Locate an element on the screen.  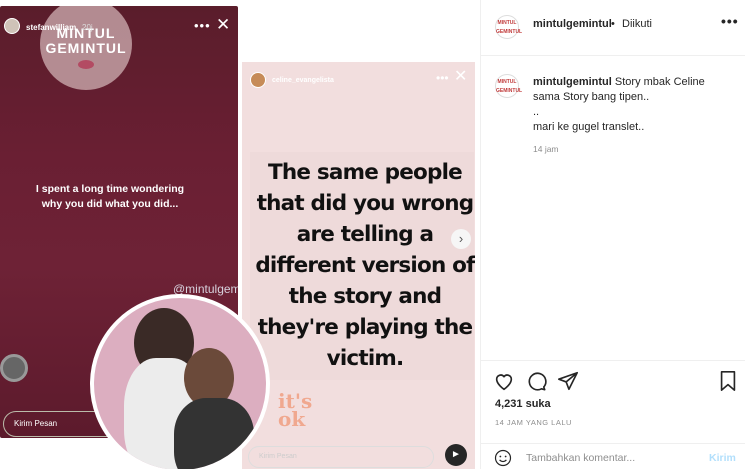
emoji-icon is located at coordinates (503, 458).